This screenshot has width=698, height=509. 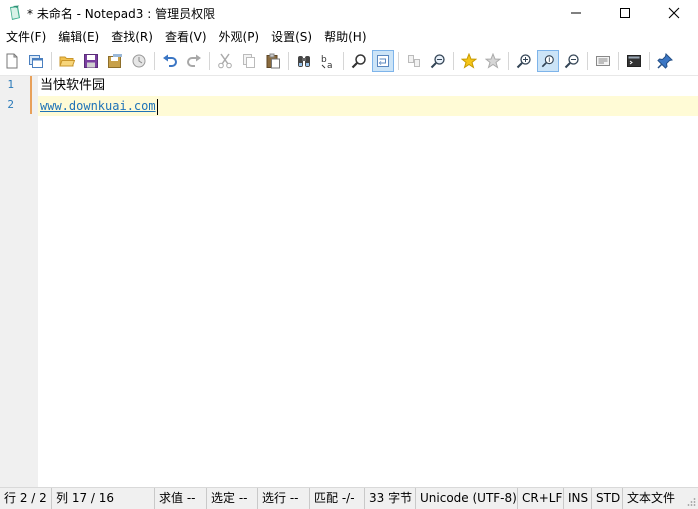 I want to click on redo-button, so click(x=194, y=61).